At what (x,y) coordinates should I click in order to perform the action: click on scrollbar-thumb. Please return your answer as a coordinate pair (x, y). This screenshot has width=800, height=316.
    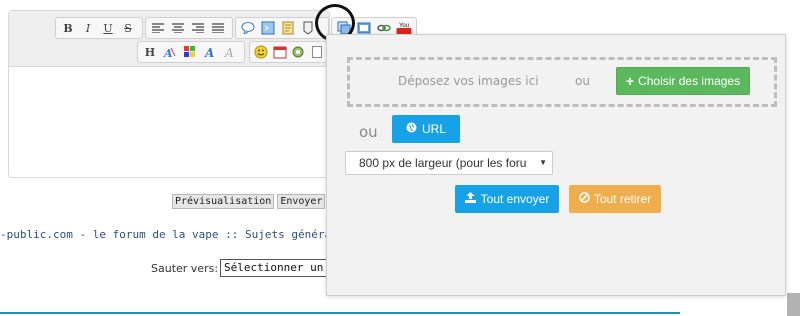
    Looking at the image, I should click on (793, 304).